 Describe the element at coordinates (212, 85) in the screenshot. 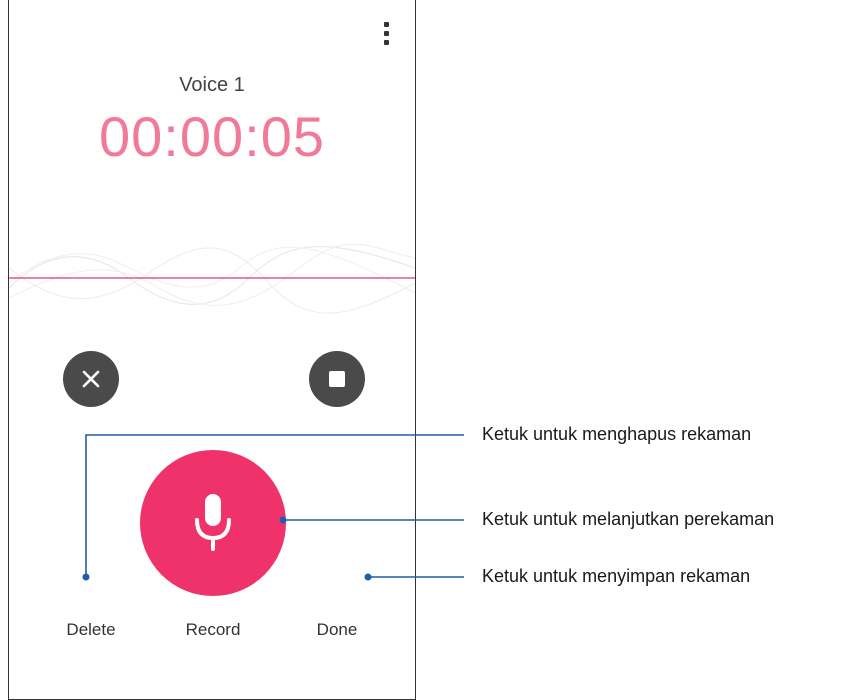

I see `recording-name: Voice 1` at that location.